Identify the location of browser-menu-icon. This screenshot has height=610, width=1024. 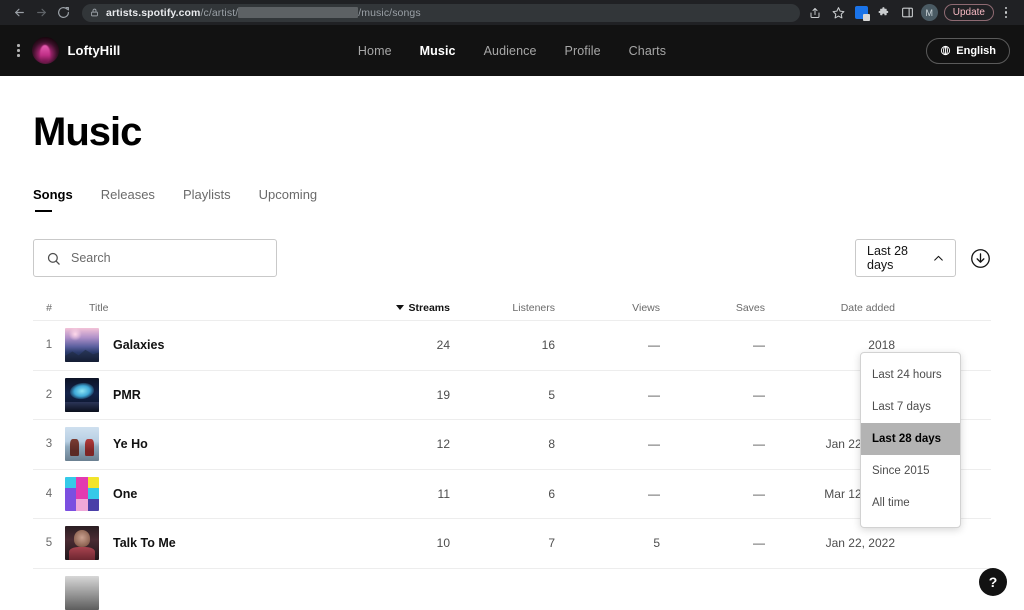
(1006, 12).